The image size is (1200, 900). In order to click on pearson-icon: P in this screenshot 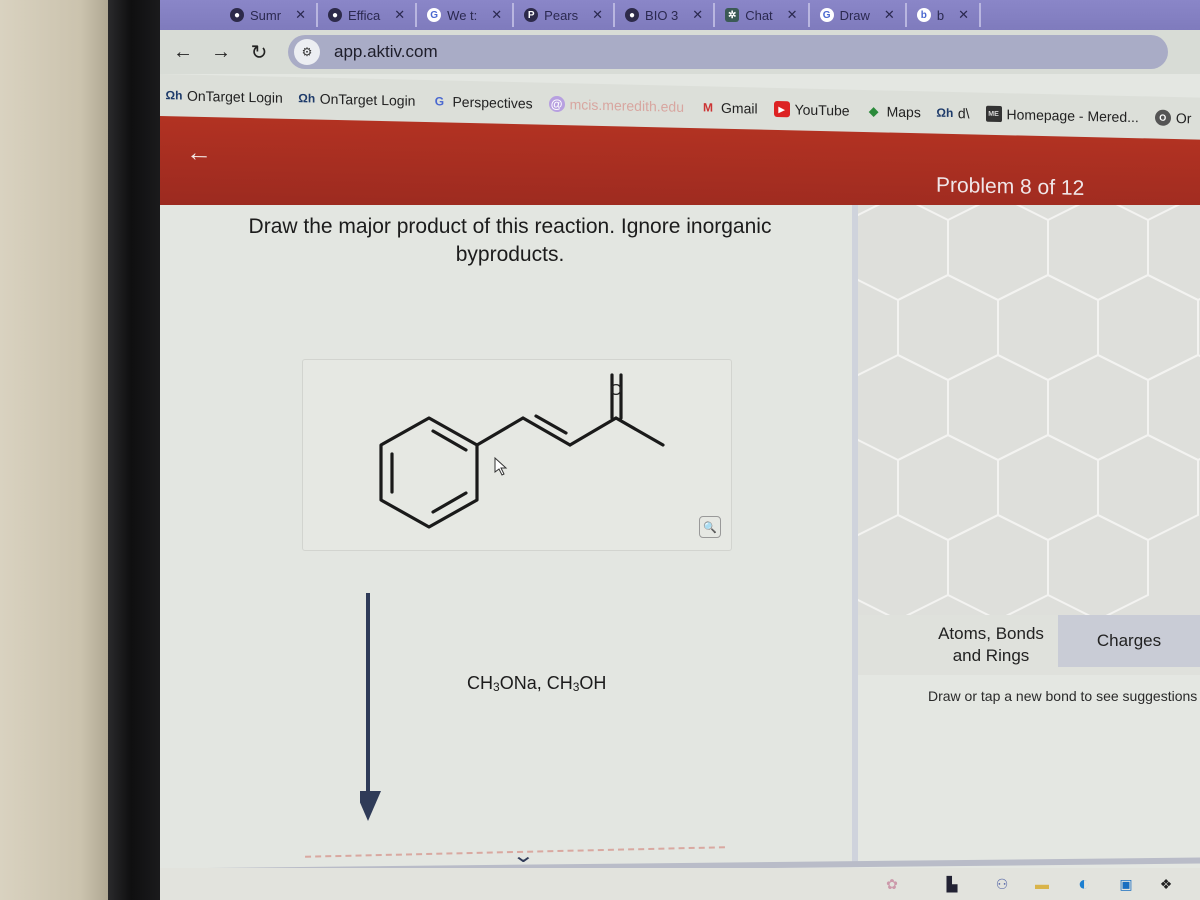, I will do `click(531, 15)`.